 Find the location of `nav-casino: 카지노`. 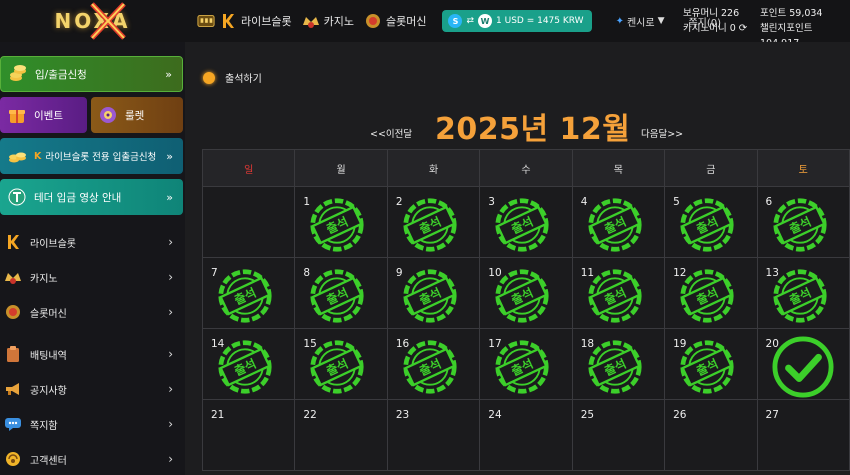

nav-casino: 카지노 is located at coordinates (328, 21).